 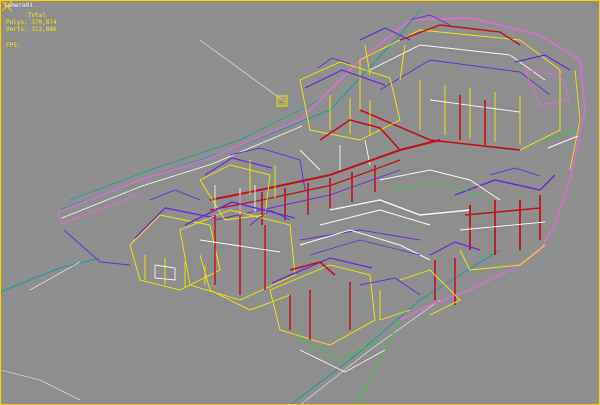 What do you see at coordinates (345, 315) in the screenshot?
I see `front-gate-block` at bounding box center [345, 315].